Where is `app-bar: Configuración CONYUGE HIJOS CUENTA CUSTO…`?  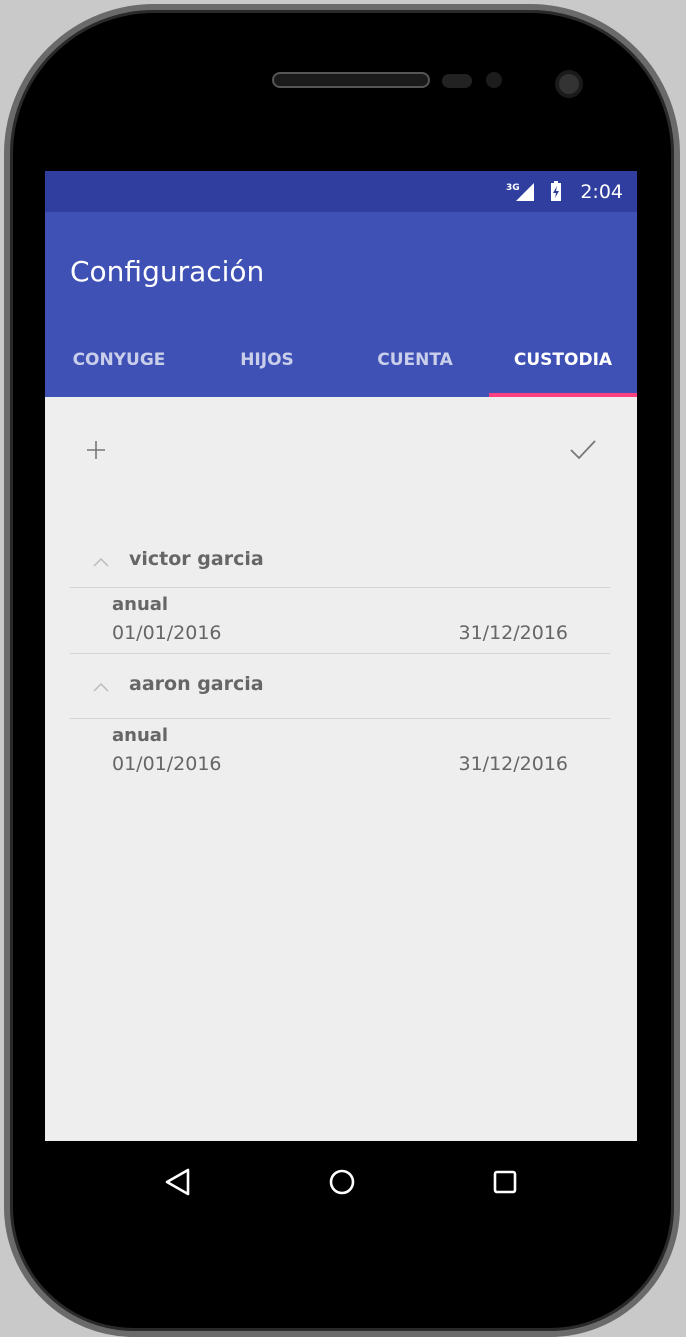 app-bar: Configuración CONYUGE HIJOS CUENTA CUSTO… is located at coordinates (341, 304).